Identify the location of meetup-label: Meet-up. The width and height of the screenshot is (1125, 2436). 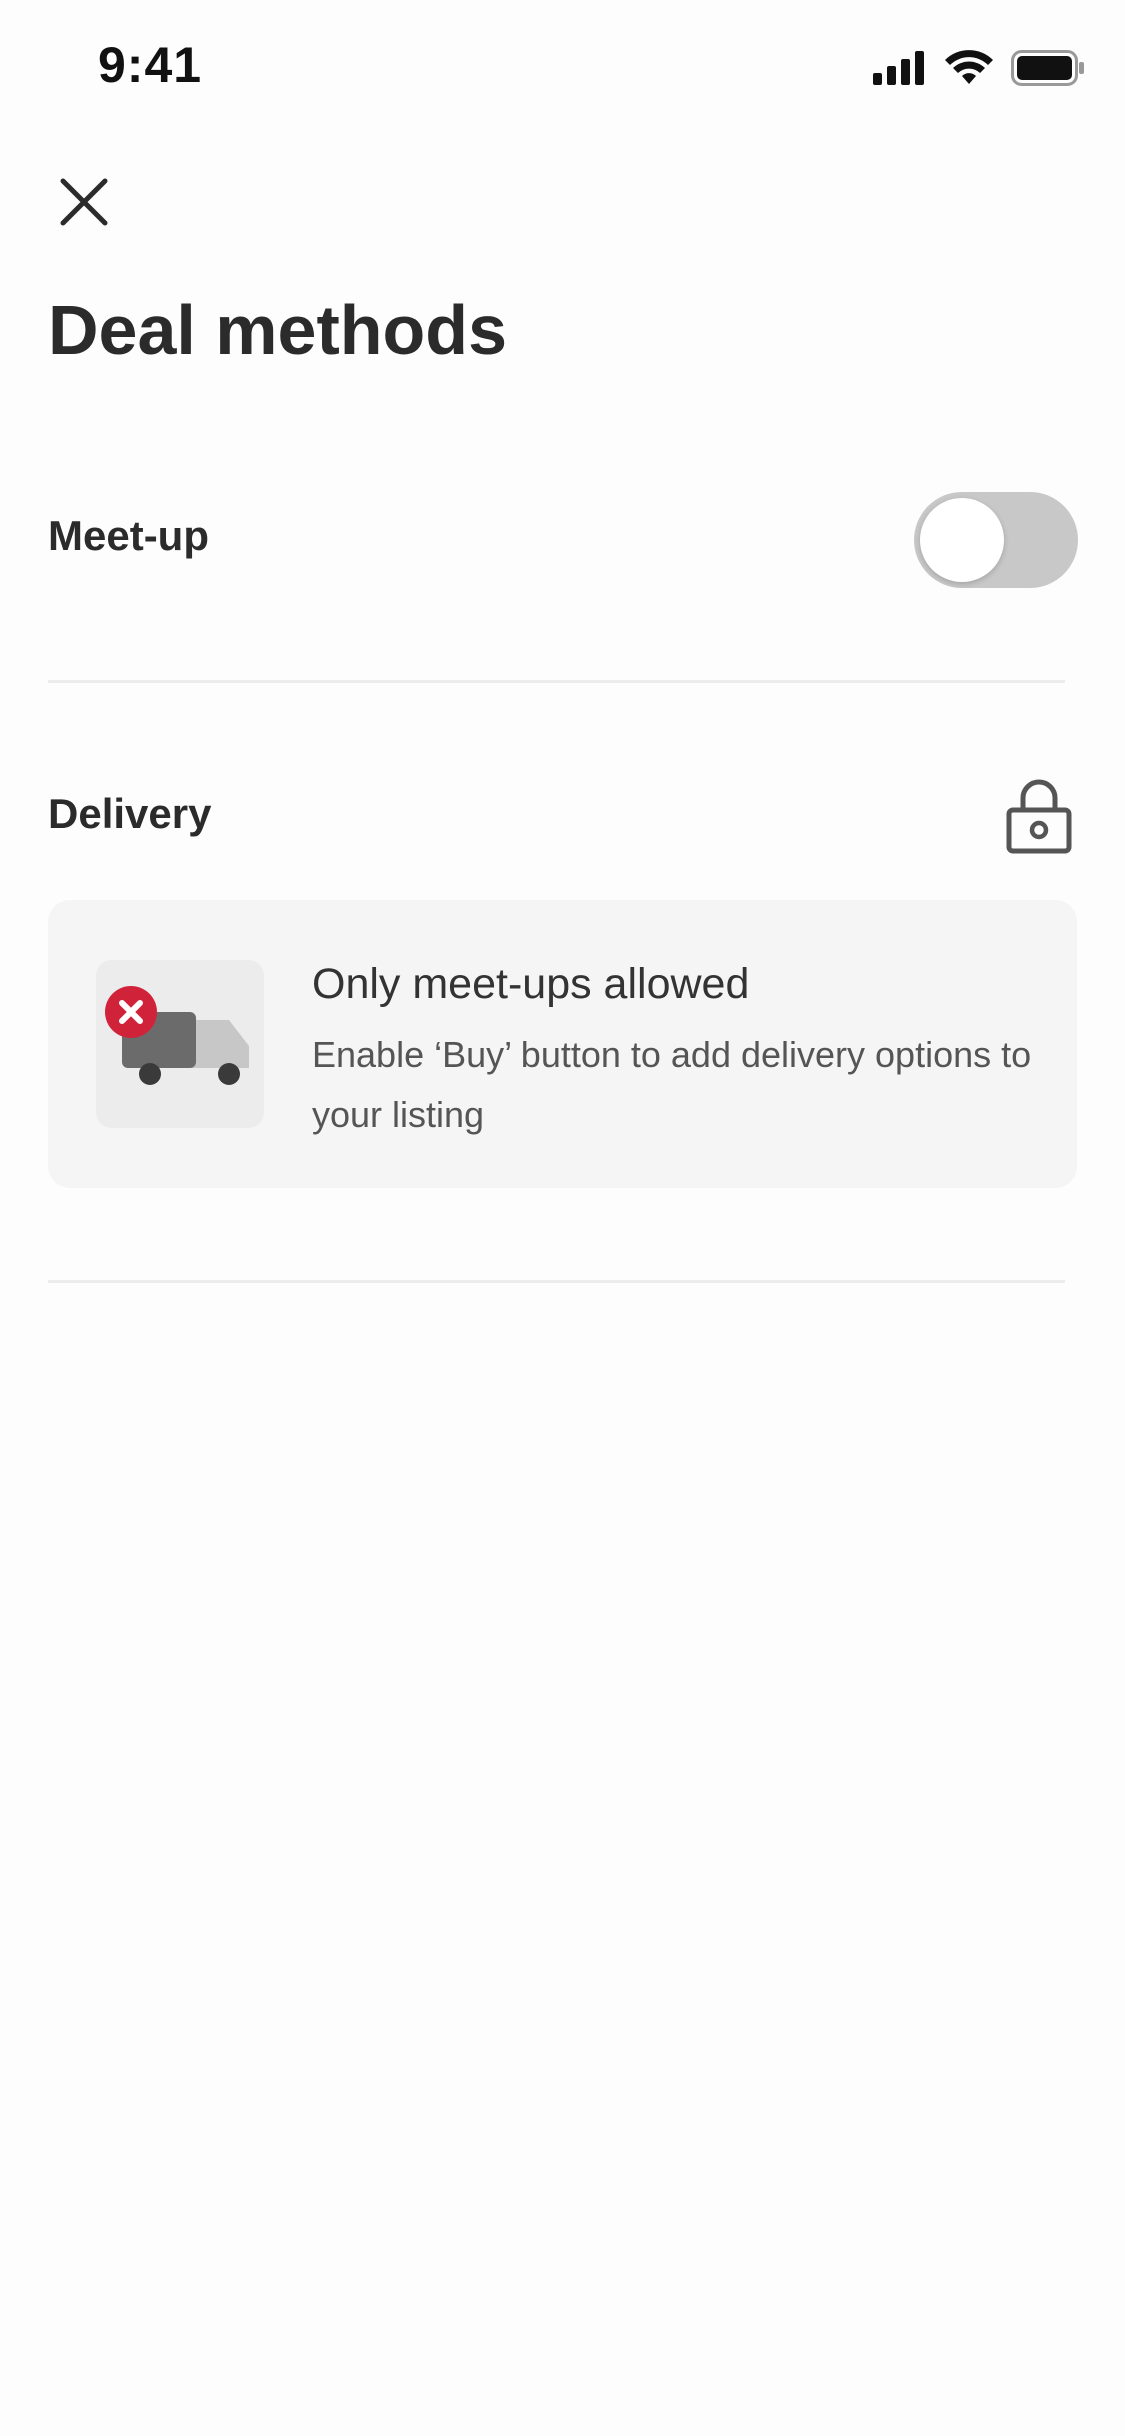
(128, 535).